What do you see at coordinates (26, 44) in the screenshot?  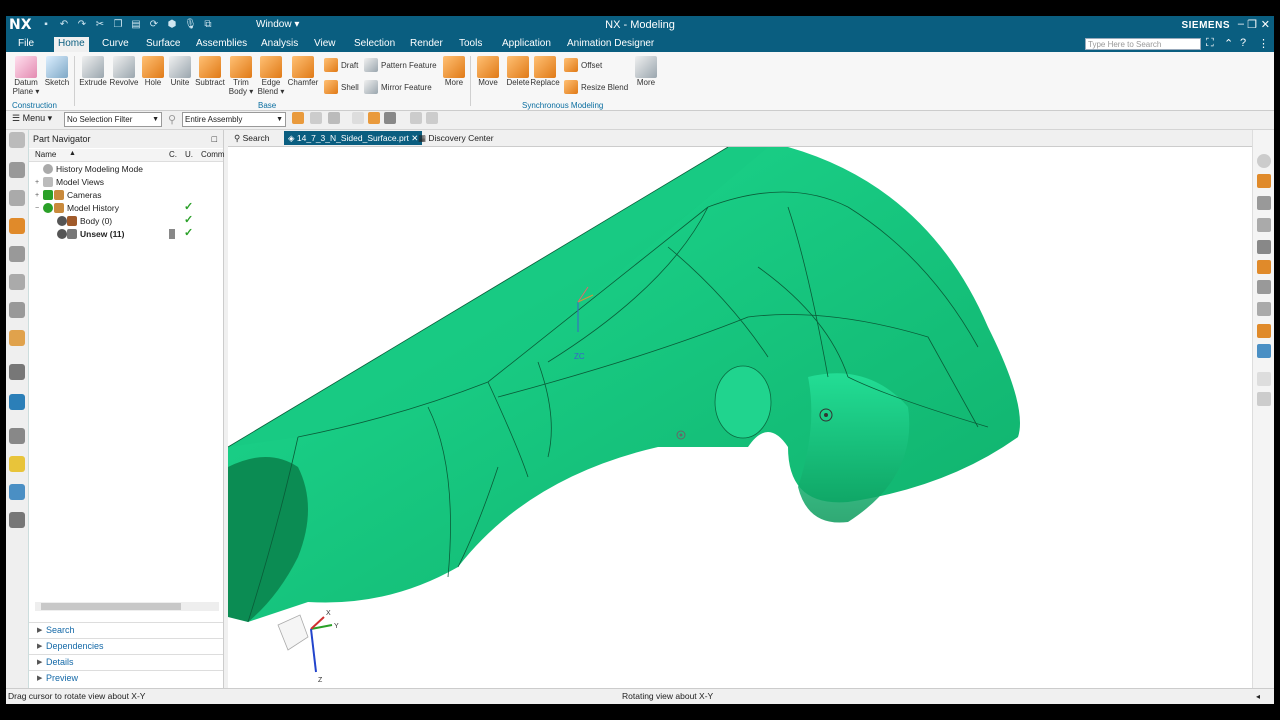 I see `menu-file: File` at bounding box center [26, 44].